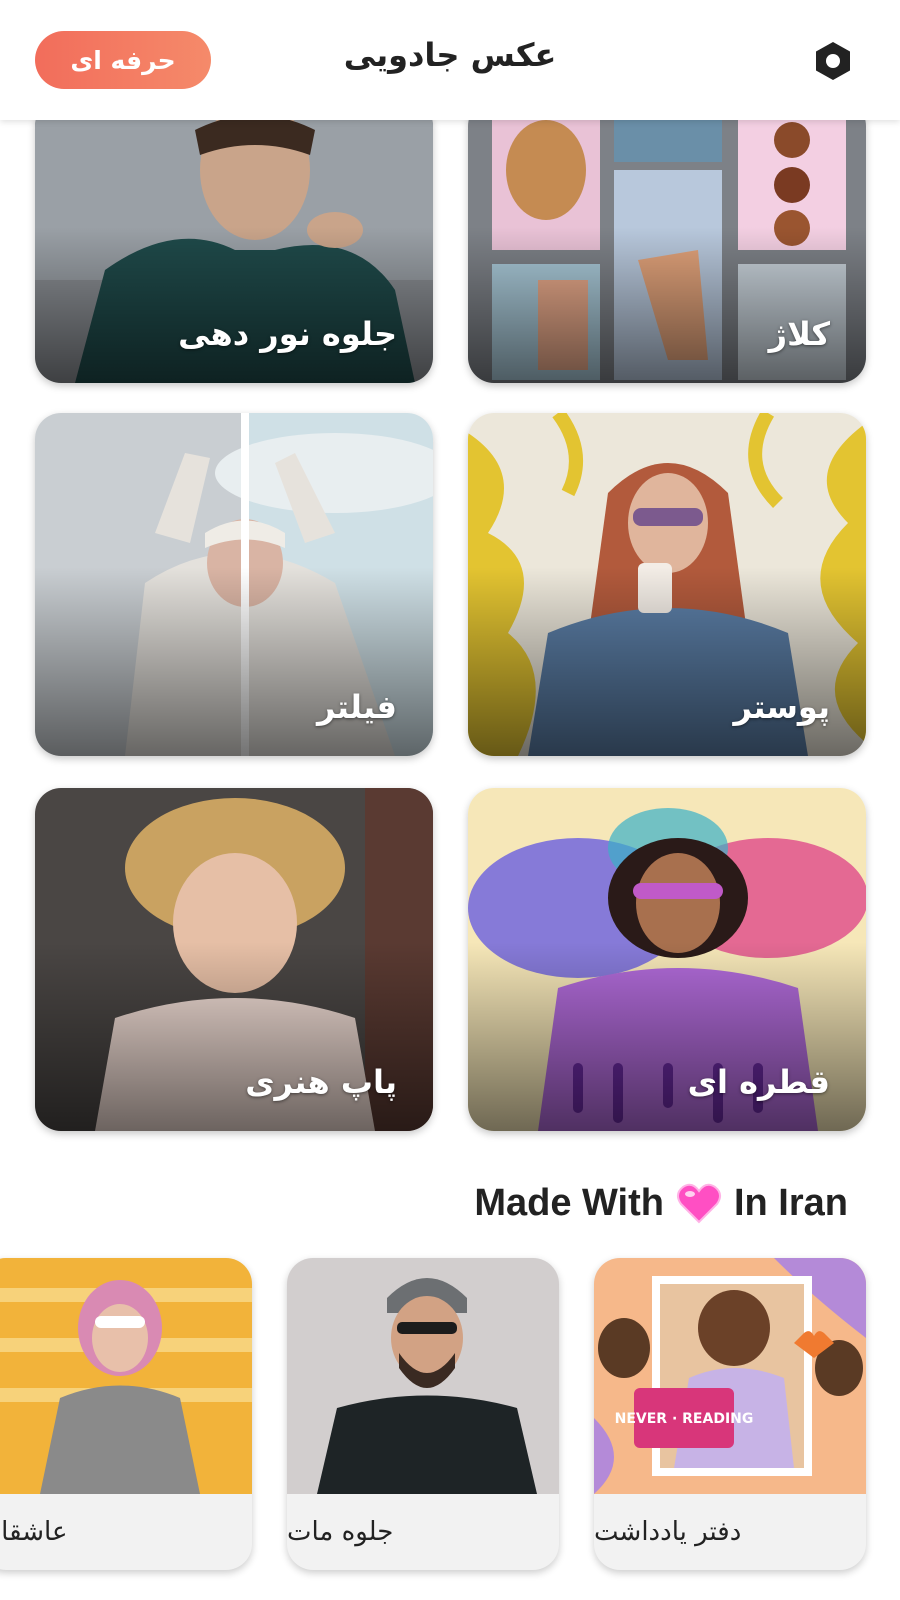  I want to click on feature-card-lighting: جلوه نور دهی, so click(234, 241).